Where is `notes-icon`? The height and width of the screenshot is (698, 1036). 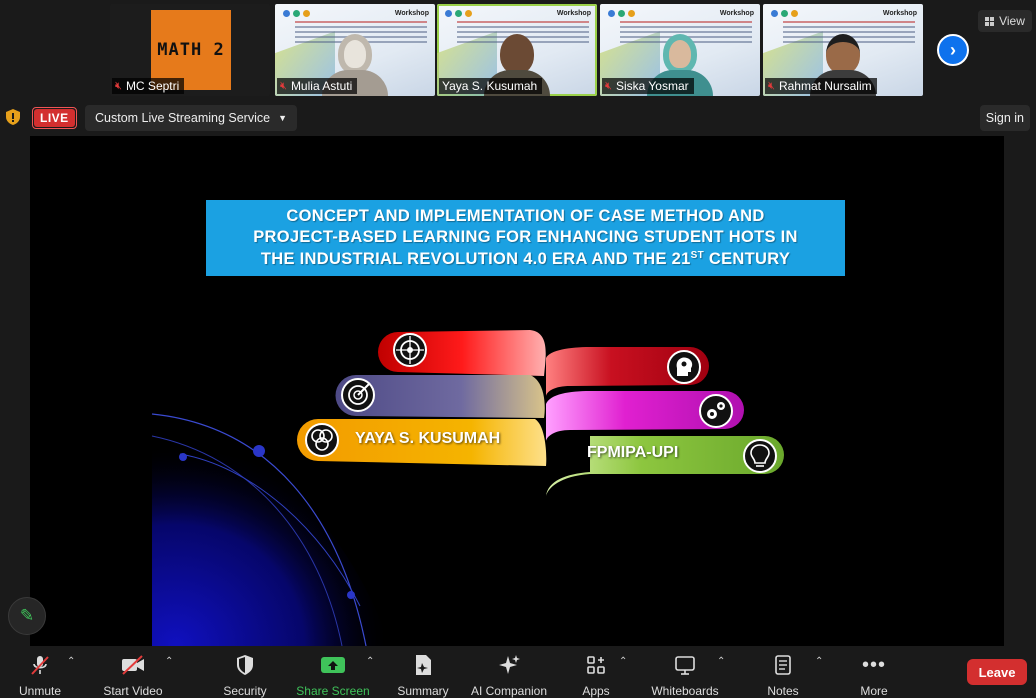
notes-icon is located at coordinates (783, 665).